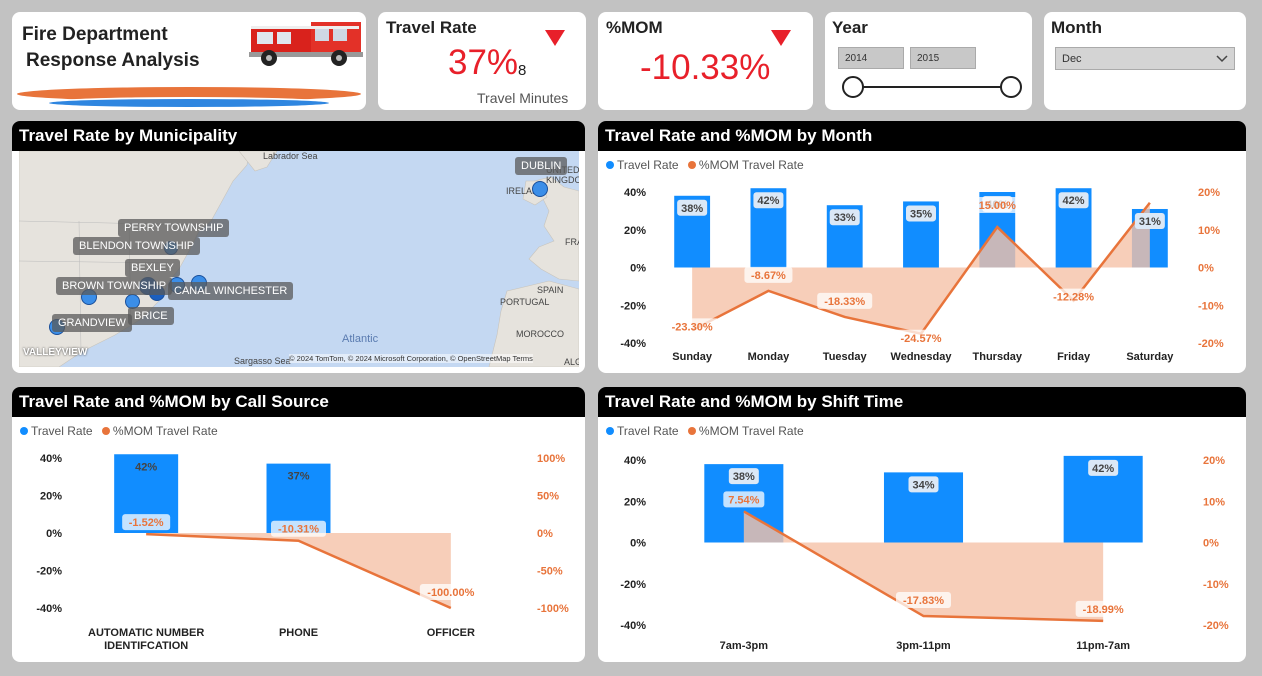  What do you see at coordinates (298, 402) in the screenshot?
I see `call-source-chart-title: Travel Rate and %MOM by Call Source` at bounding box center [298, 402].